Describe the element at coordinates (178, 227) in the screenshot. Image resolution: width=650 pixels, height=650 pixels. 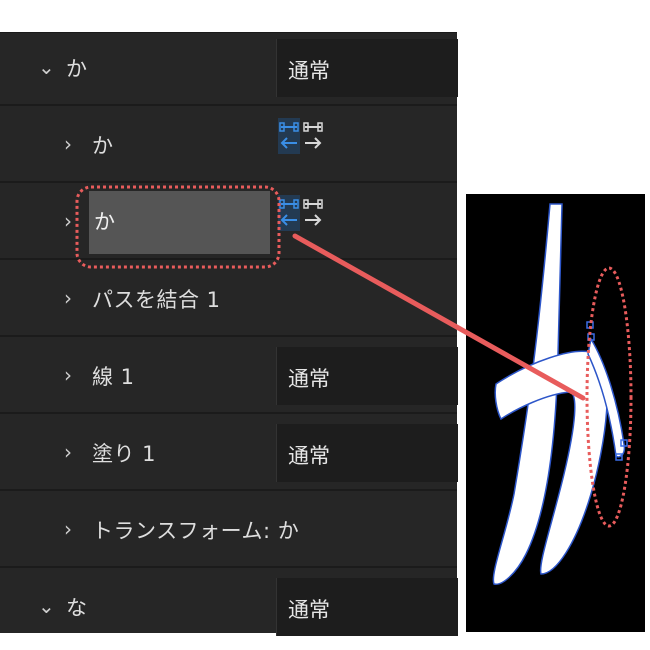
I see `selection-annotation-box` at that location.